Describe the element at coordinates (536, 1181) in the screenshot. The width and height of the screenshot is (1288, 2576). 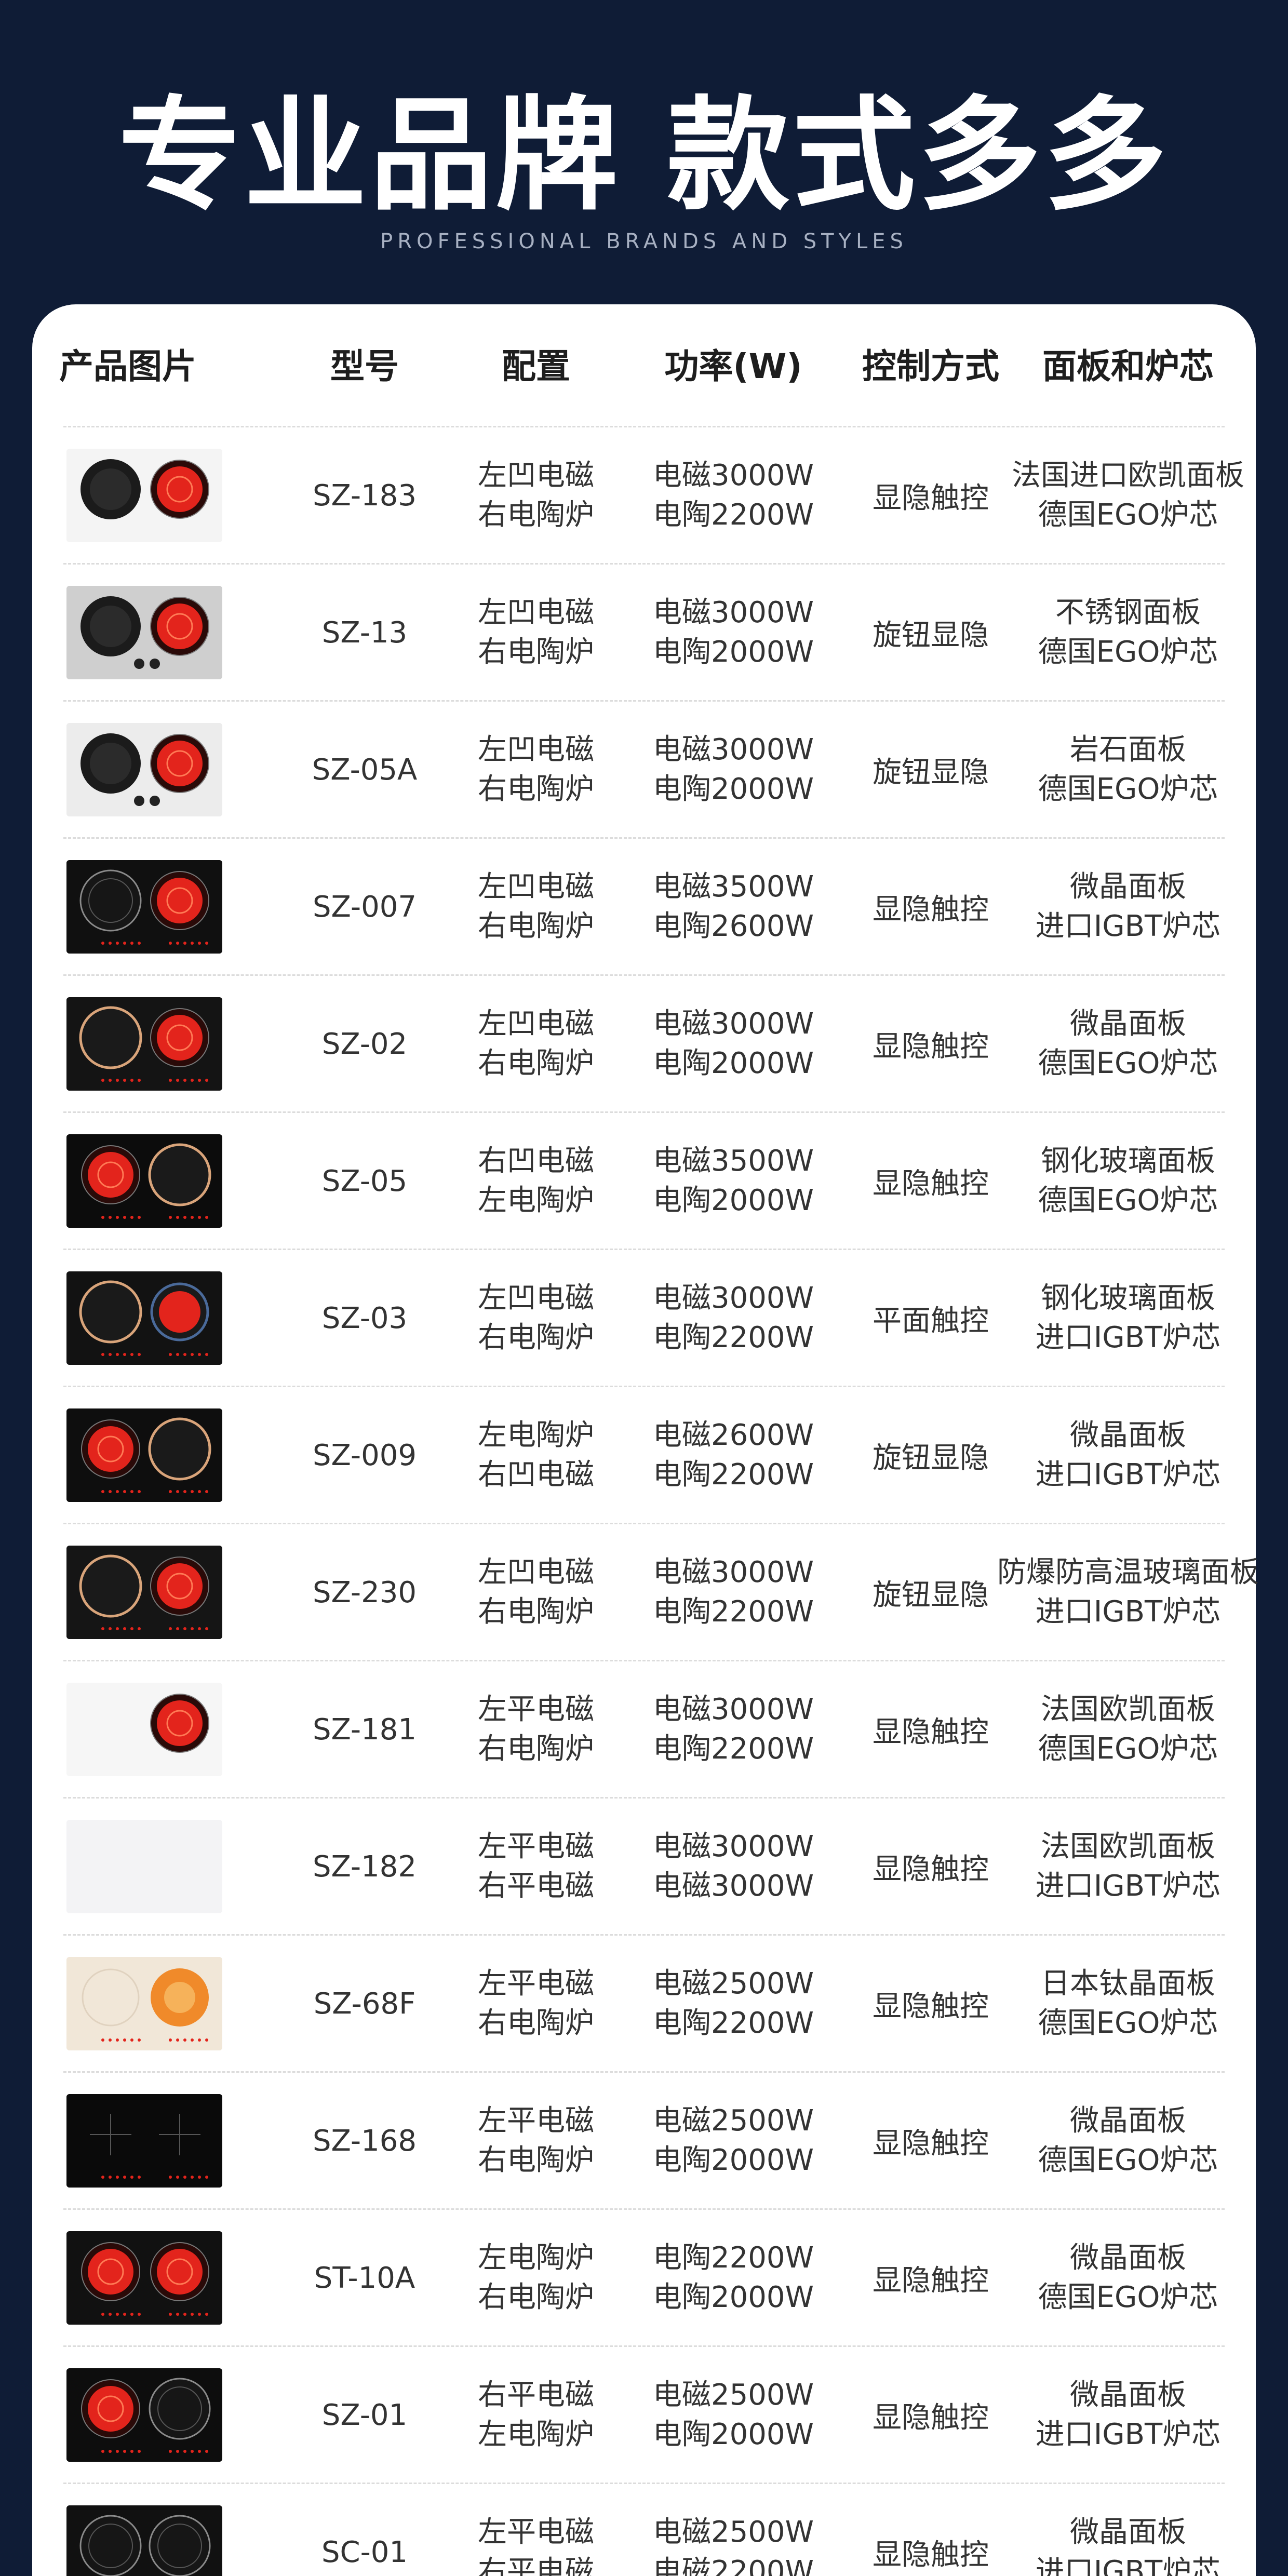
I see `config-cell: 右凹电磁 左电陶炉` at that location.